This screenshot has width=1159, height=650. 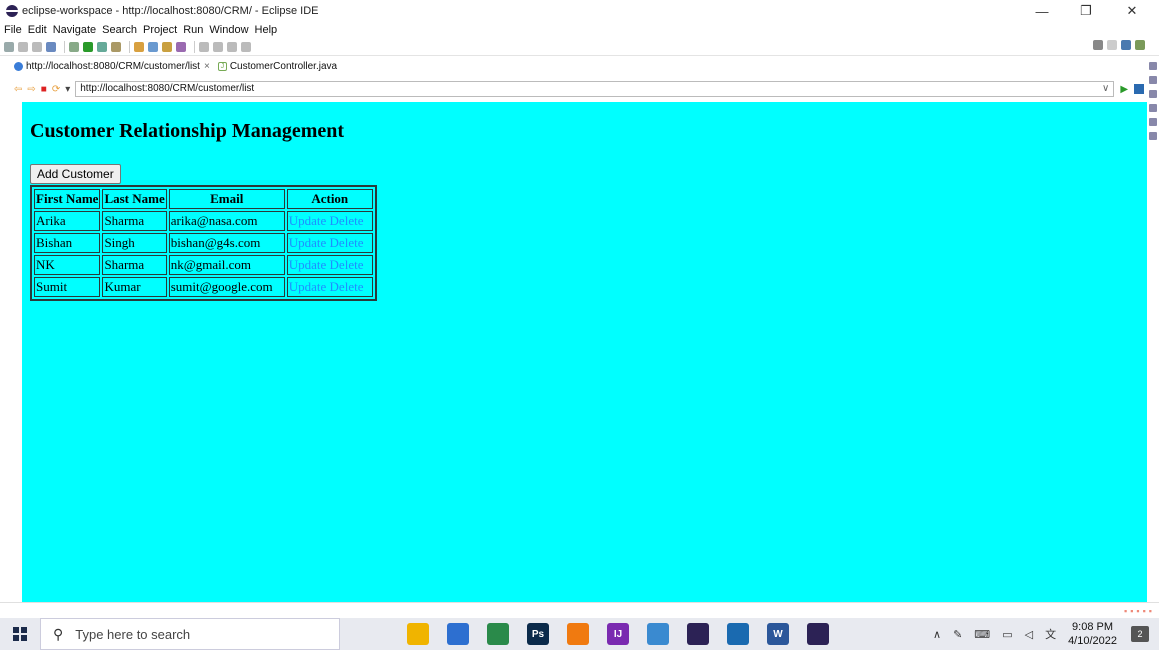 I want to click on vlc-icon, so click(x=578, y=634).